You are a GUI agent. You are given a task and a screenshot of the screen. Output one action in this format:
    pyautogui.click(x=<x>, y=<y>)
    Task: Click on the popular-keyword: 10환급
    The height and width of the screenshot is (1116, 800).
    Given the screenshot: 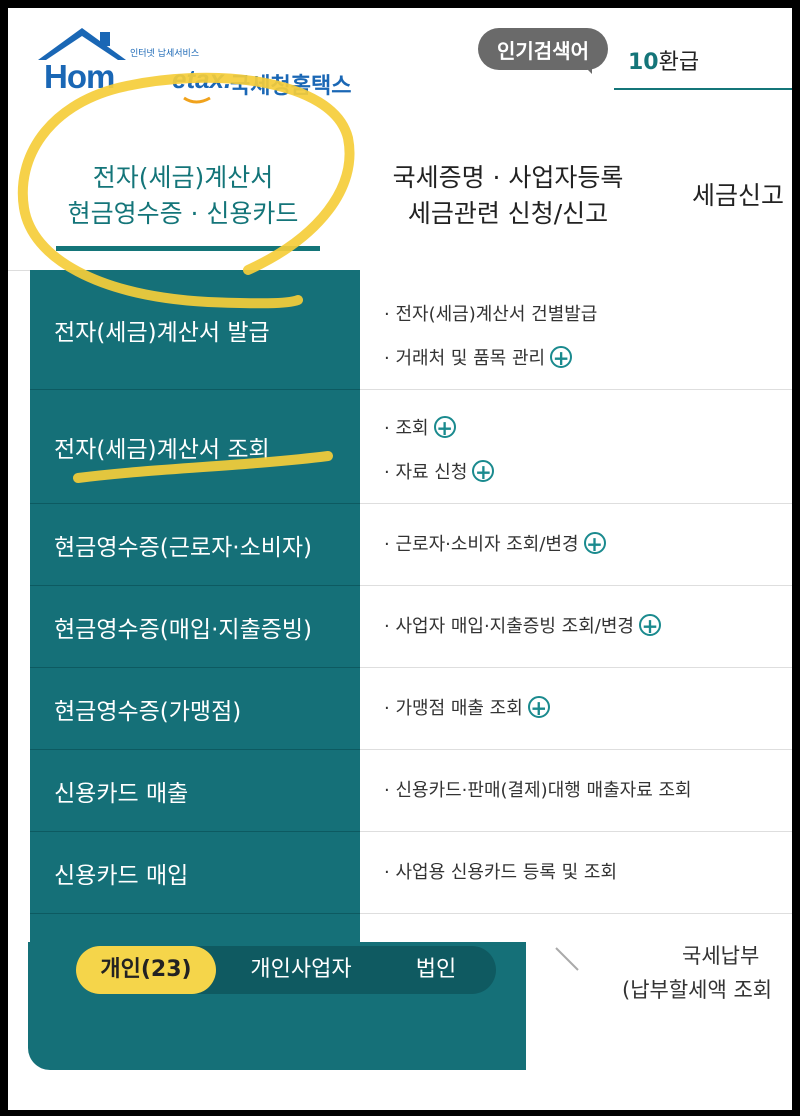 What is the action you would take?
    pyautogui.click(x=663, y=60)
    